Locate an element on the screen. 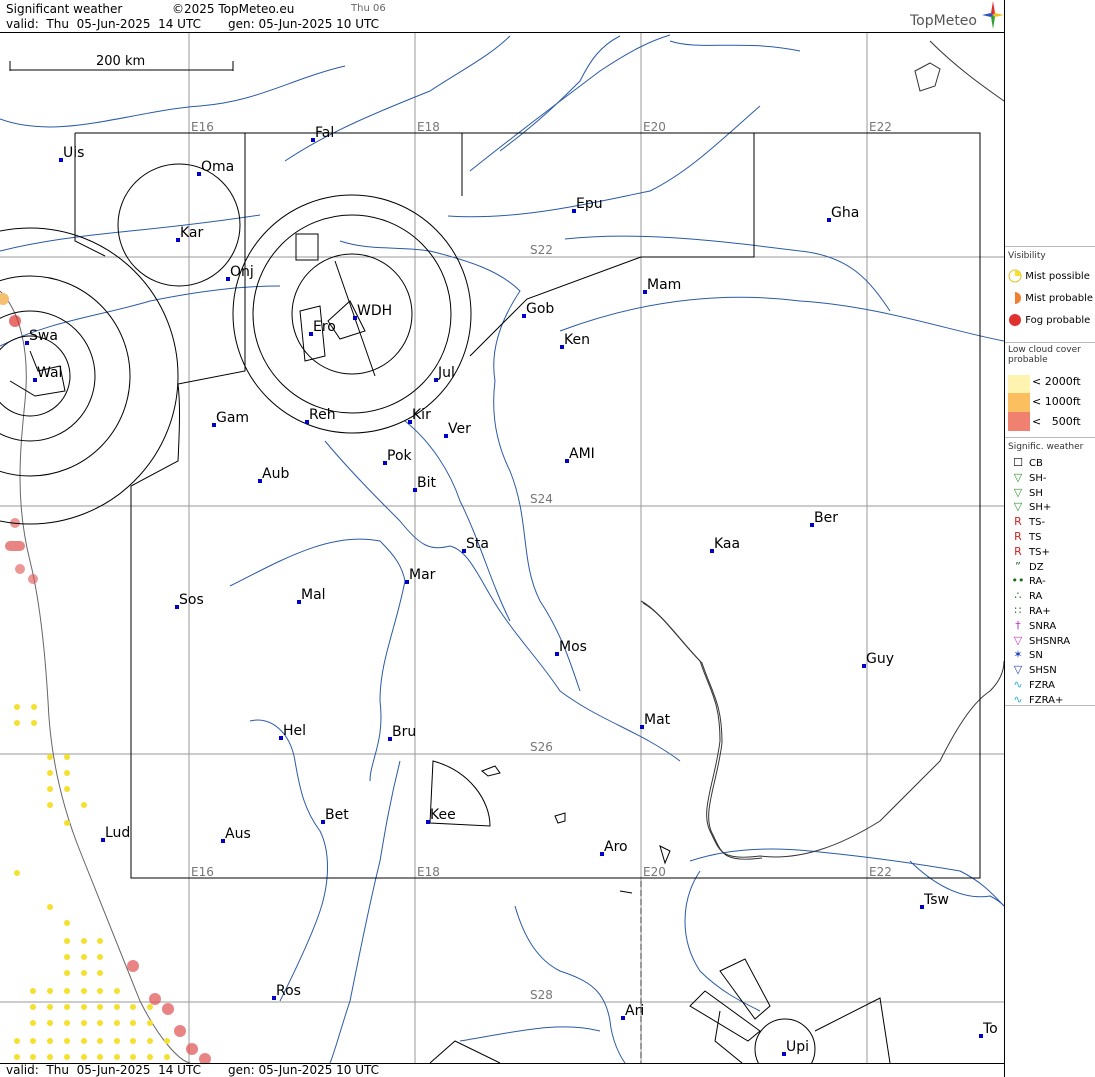 The height and width of the screenshot is (1077, 1095). legend-sigwx-title: Signific. weather is located at coordinates (1046, 447).